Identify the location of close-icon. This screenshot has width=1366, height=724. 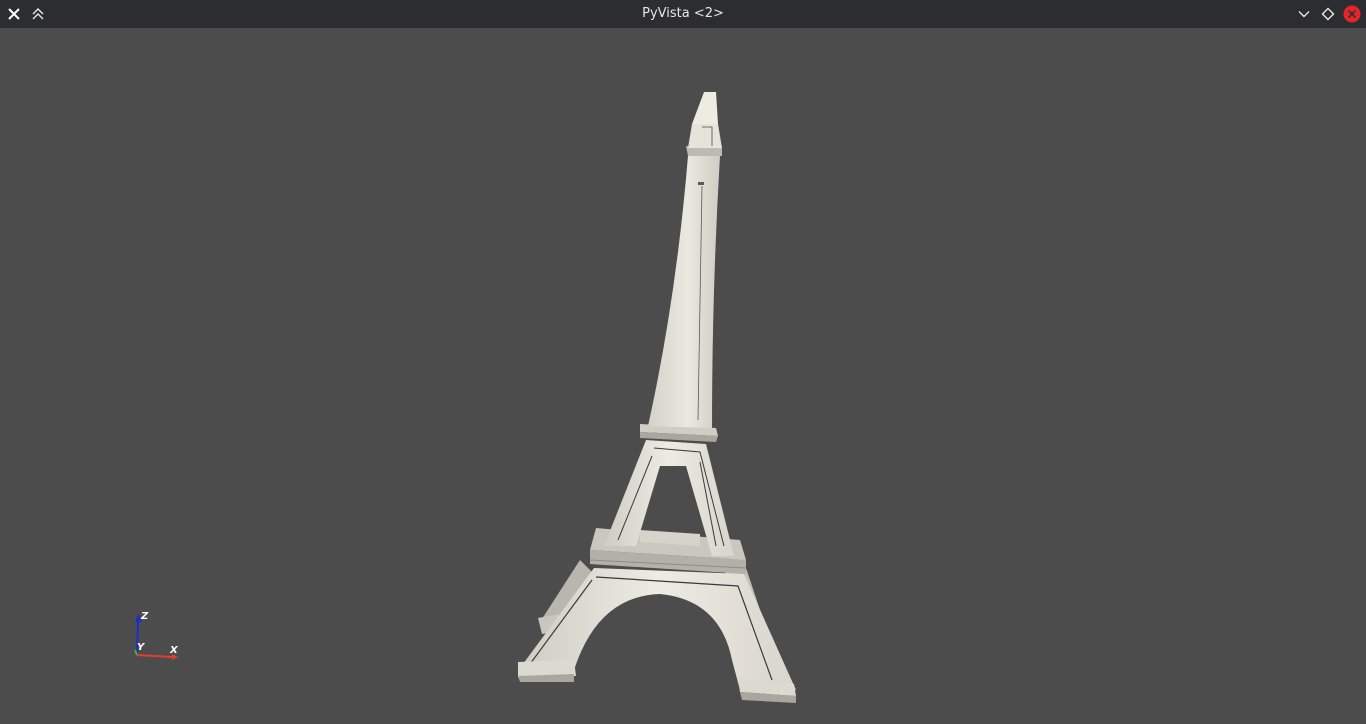
(1352, 14).